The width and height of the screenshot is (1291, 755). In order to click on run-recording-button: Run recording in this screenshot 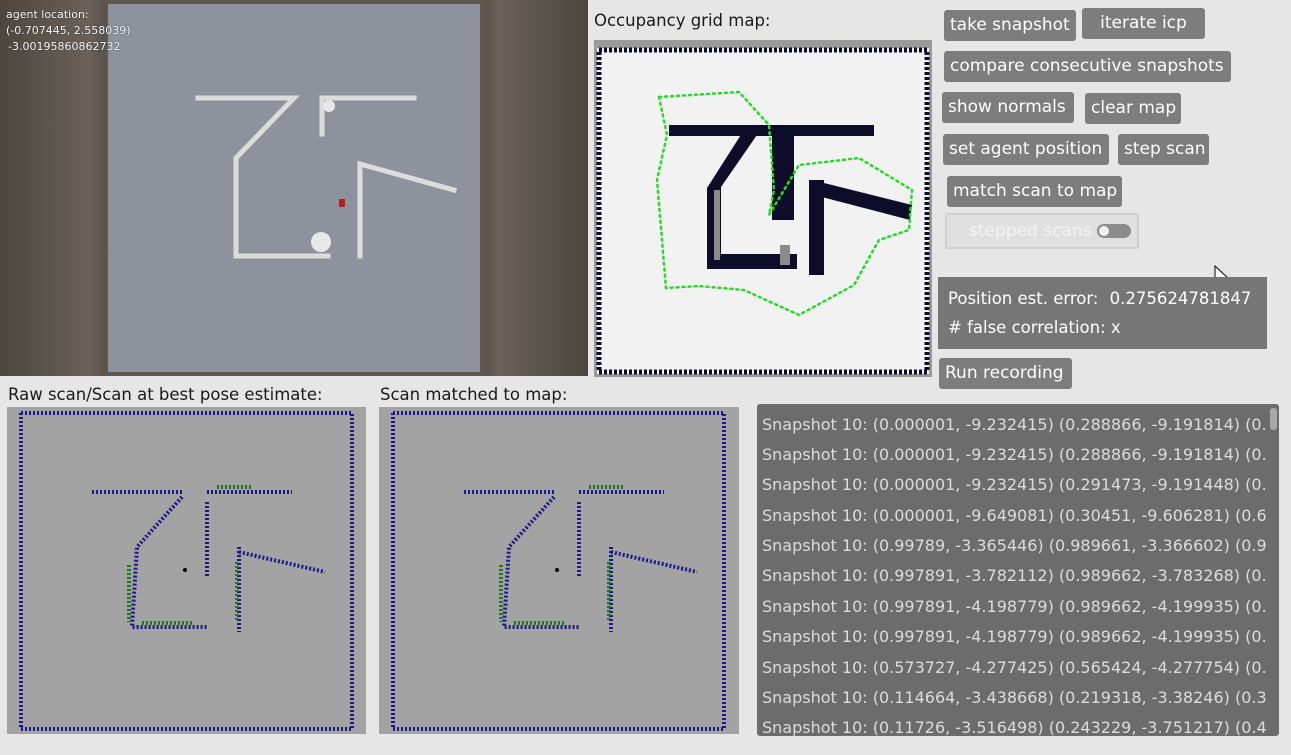, I will do `click(1005, 373)`.